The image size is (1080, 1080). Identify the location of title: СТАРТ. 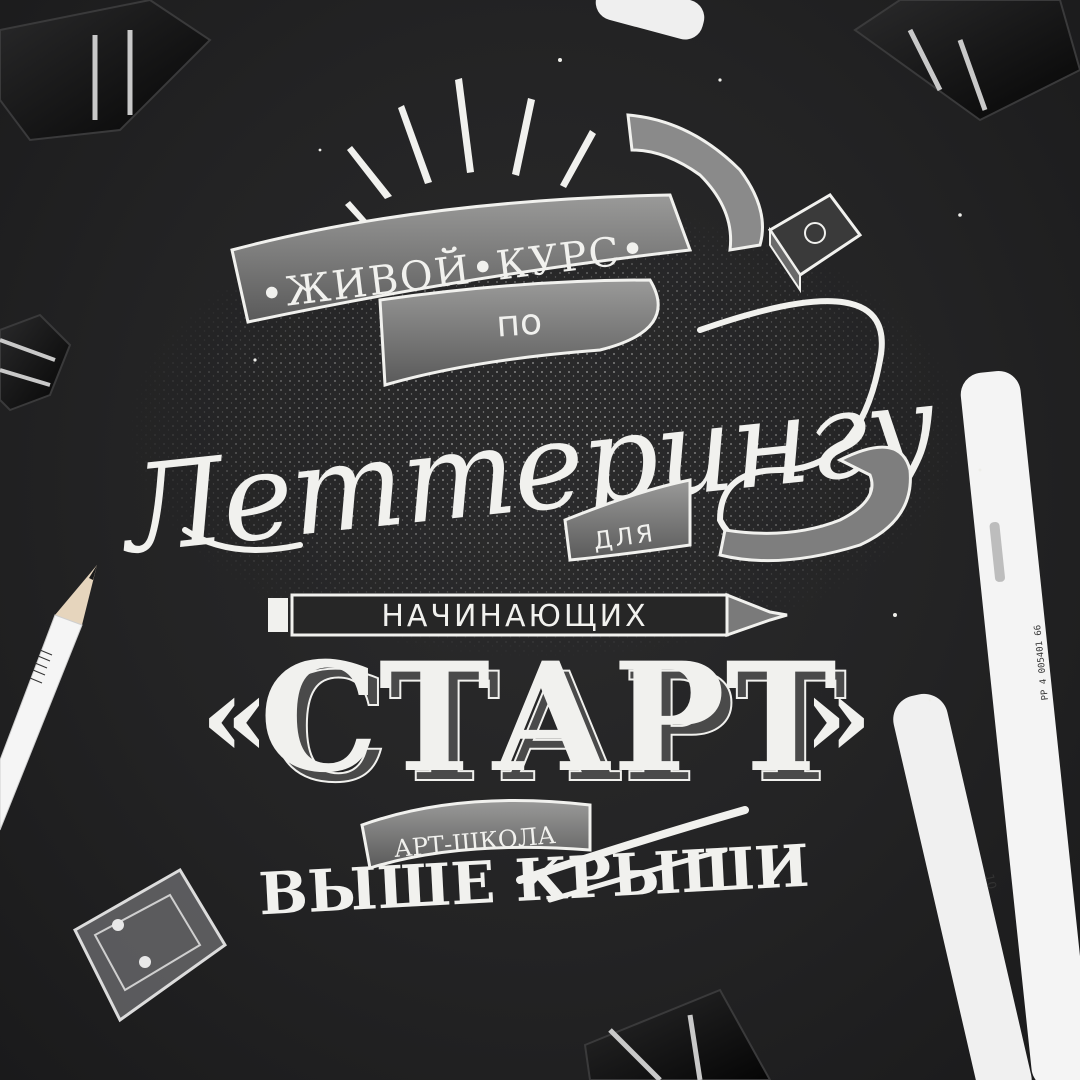
(548, 718).